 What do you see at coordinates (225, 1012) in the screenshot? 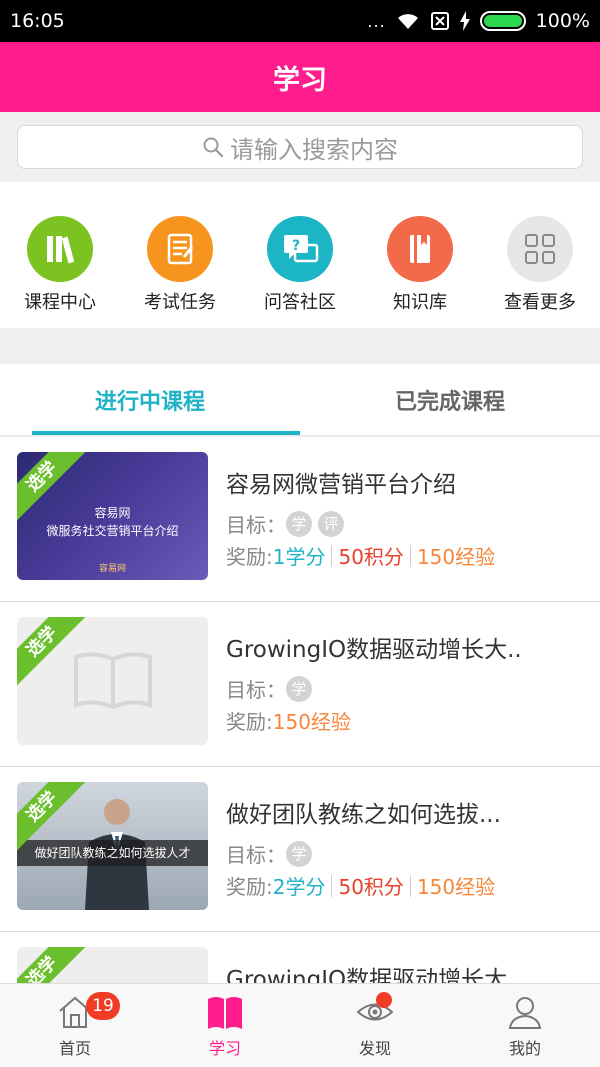
I see `open-book-icon` at bounding box center [225, 1012].